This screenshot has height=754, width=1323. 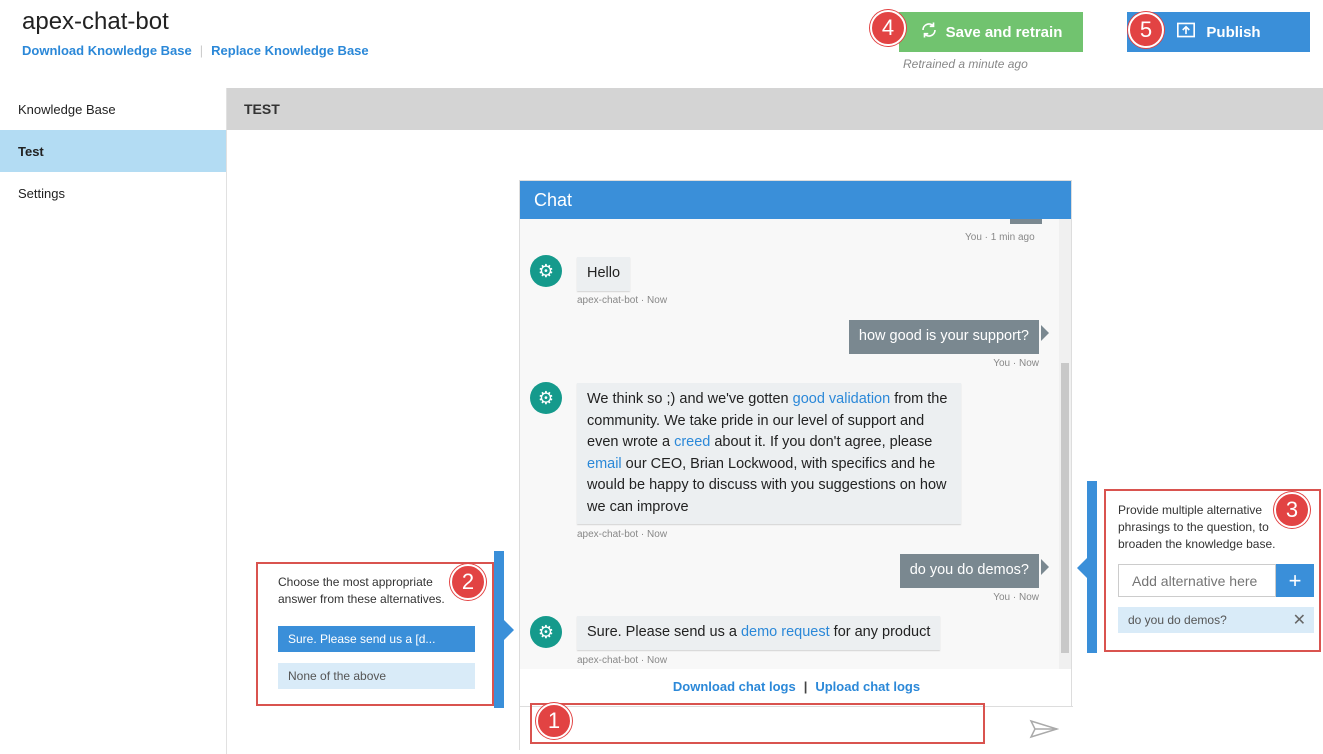 What do you see at coordinates (1146, 30) in the screenshot?
I see `callout-badge-5: 5` at bounding box center [1146, 30].